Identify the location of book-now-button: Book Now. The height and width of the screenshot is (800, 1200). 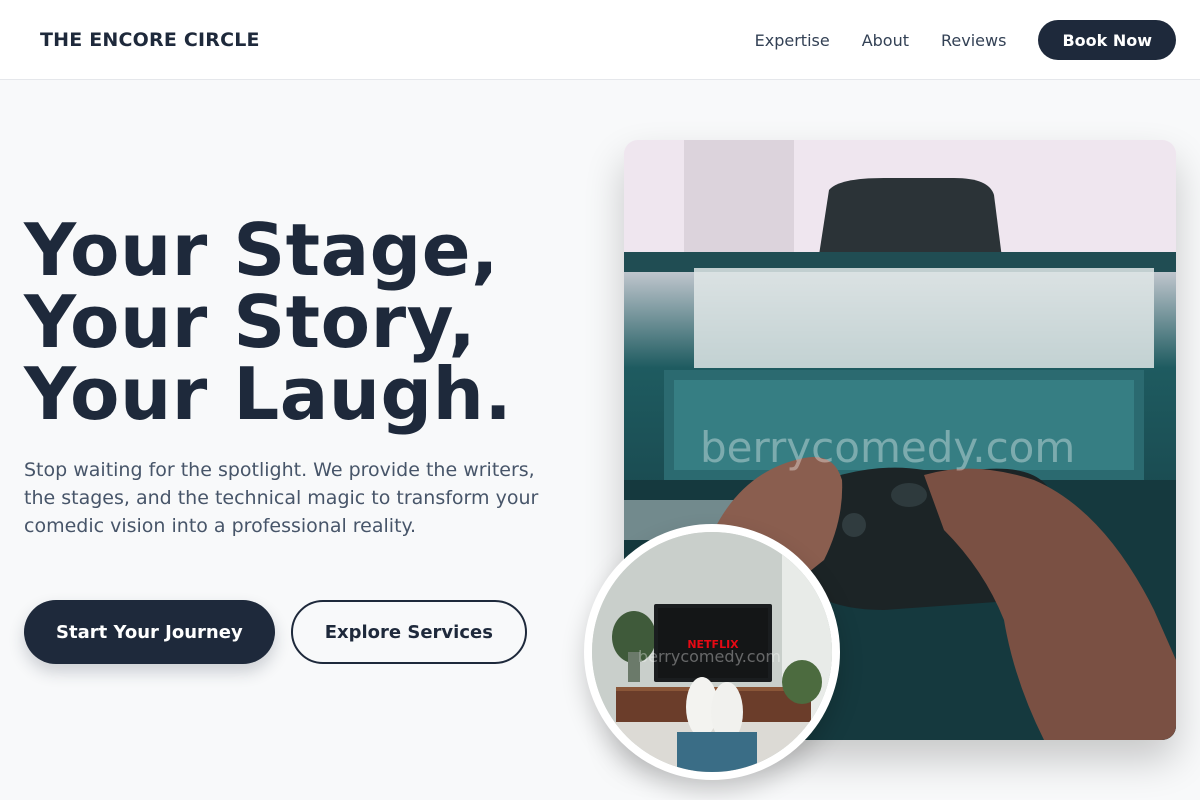
(1107, 40).